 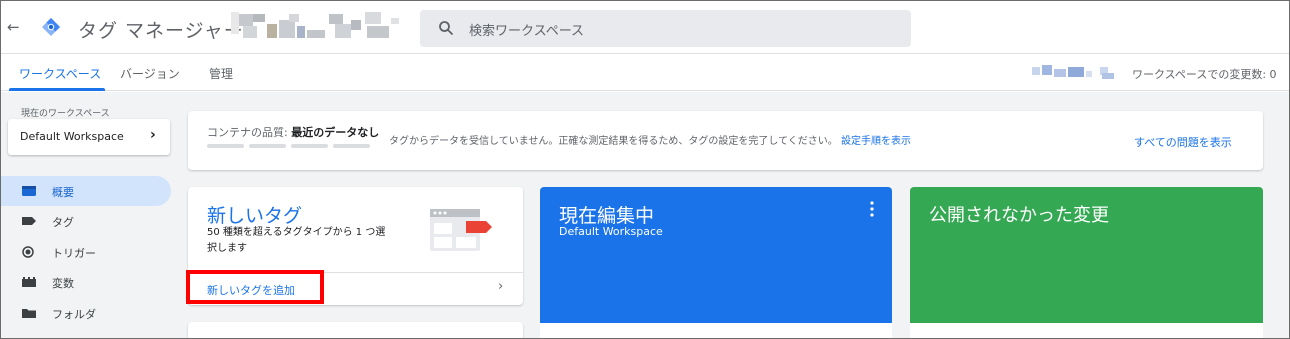 I want to click on current-workspace-label: 現在のワークスペース, so click(x=65, y=114).